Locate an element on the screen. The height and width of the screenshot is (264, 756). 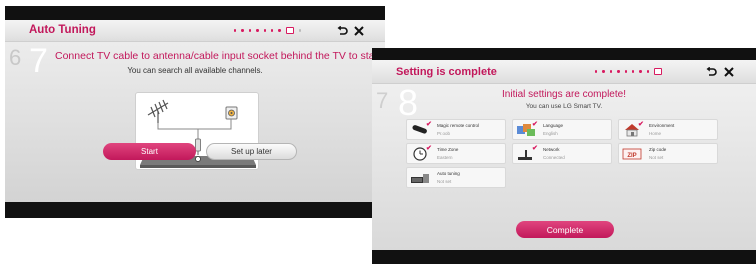
setting-tile-network: ✔ Network Connected is located at coordinates (562, 153).